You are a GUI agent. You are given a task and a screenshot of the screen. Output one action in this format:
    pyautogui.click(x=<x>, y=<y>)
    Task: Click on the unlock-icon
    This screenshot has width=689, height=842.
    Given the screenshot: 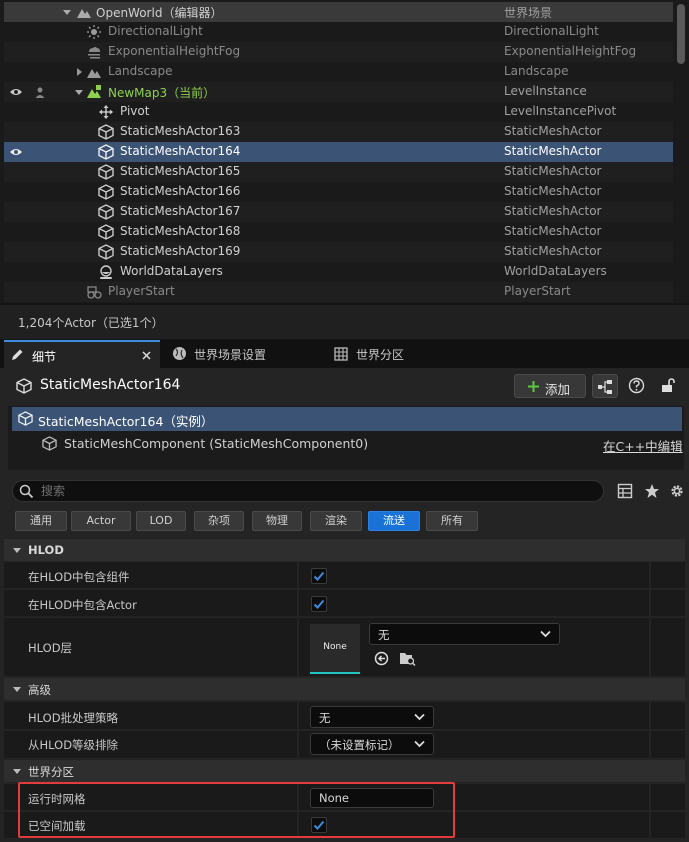 What is the action you would take?
    pyautogui.click(x=668, y=385)
    